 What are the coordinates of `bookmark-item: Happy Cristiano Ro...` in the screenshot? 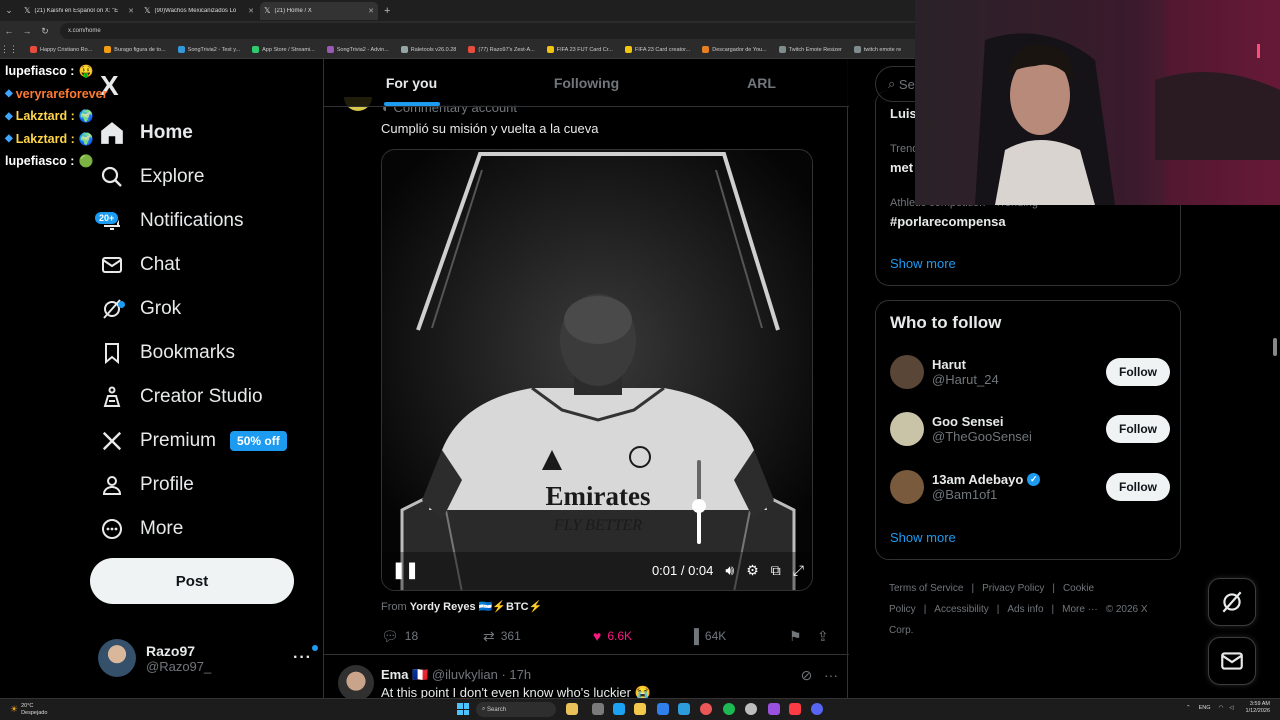 It's located at (61, 49).